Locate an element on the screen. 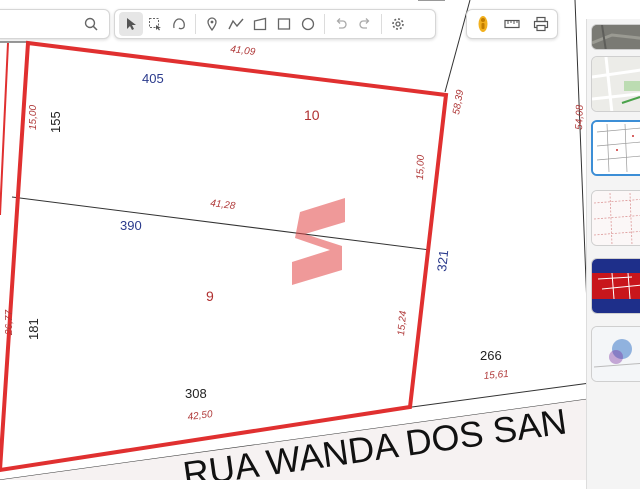  rectangle-button is located at coordinates (284, 24).